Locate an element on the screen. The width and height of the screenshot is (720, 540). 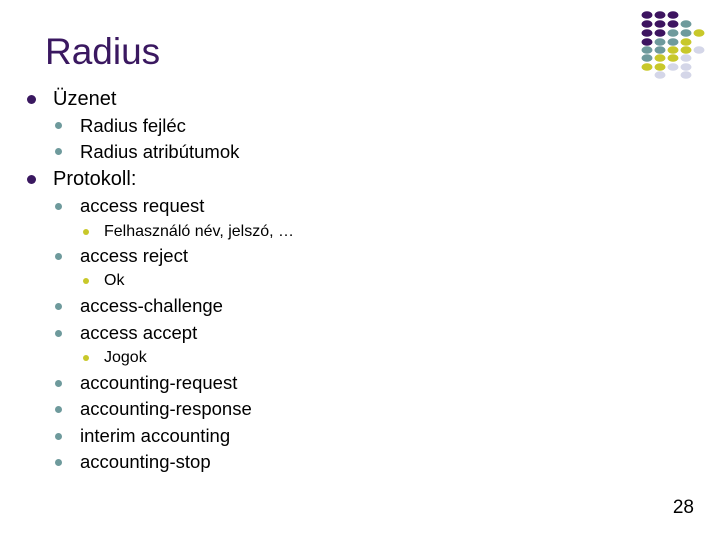
list-item: interim accounting is located at coordinates (155, 435).